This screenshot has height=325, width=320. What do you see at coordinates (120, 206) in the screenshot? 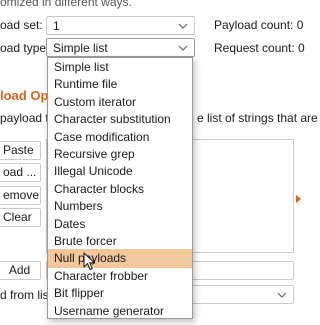
I see `option-numbers: Numbers` at bounding box center [120, 206].